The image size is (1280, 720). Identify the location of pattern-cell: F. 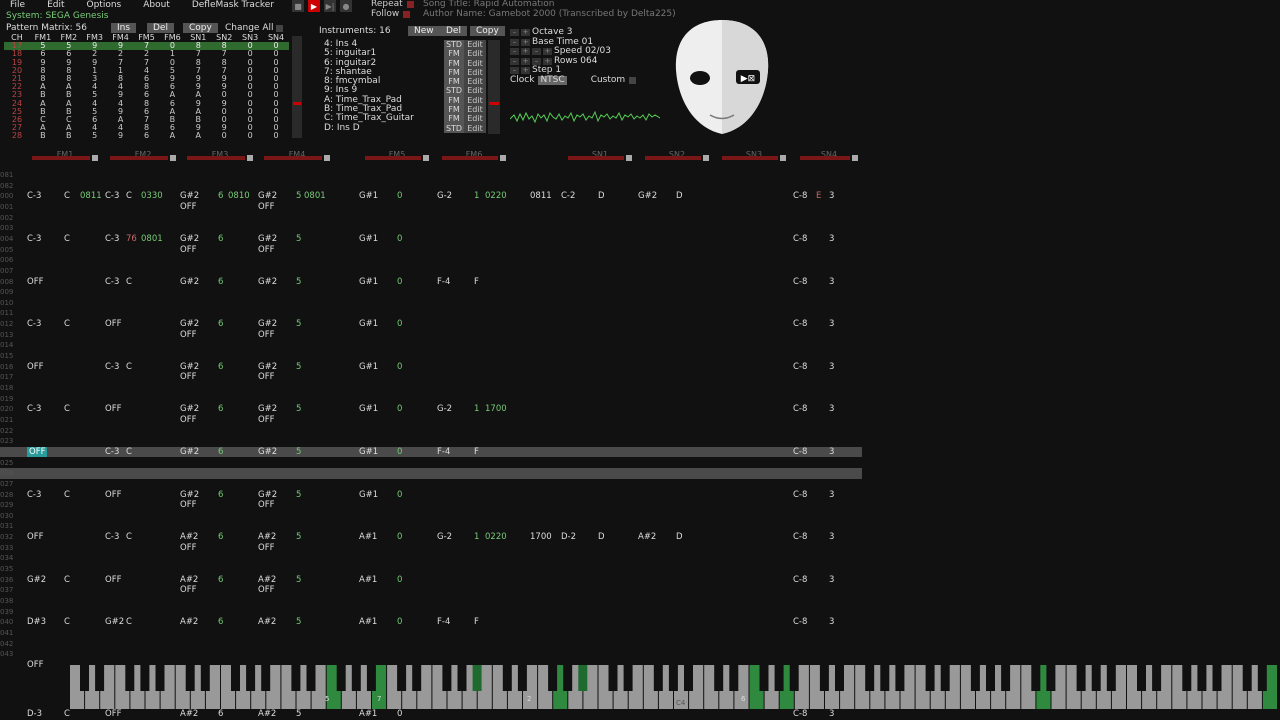
(476, 282).